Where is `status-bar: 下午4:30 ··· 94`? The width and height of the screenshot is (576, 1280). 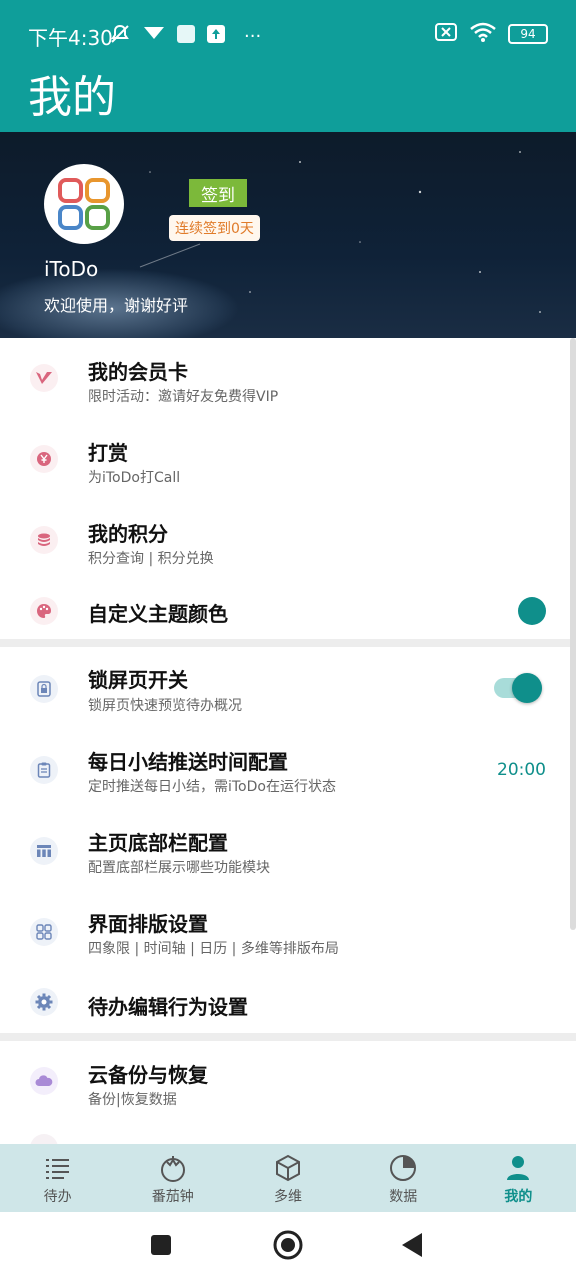
status-bar: 下午4:30 ··· 94 is located at coordinates (288, 35).